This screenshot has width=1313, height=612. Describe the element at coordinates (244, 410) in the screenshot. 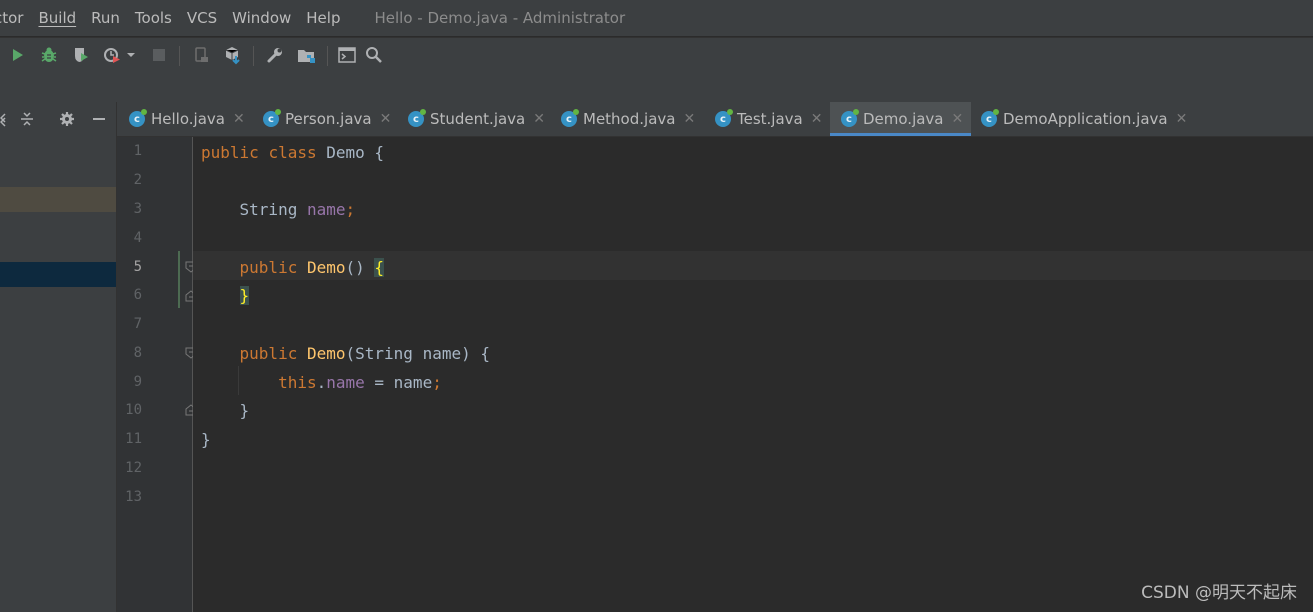

I see `code-line-10: }` at that location.